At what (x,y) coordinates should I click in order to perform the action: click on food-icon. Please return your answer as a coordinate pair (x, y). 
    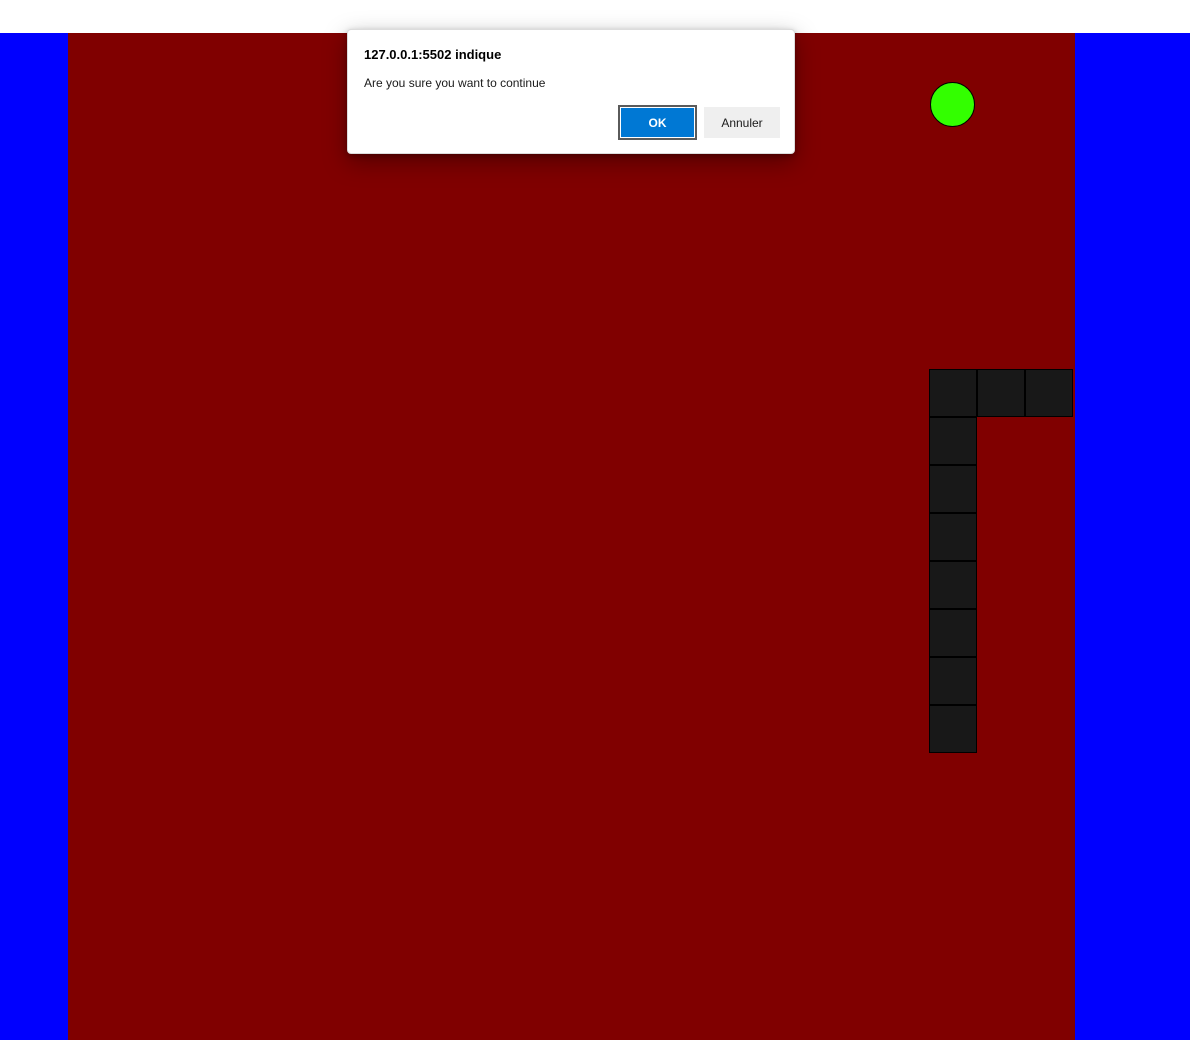
    Looking at the image, I should click on (952, 104).